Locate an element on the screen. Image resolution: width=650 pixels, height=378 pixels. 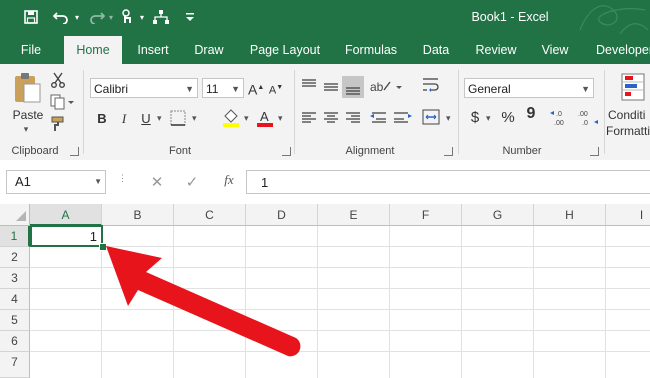
grow-font-button: A▲ is located at coordinates (256, 88).